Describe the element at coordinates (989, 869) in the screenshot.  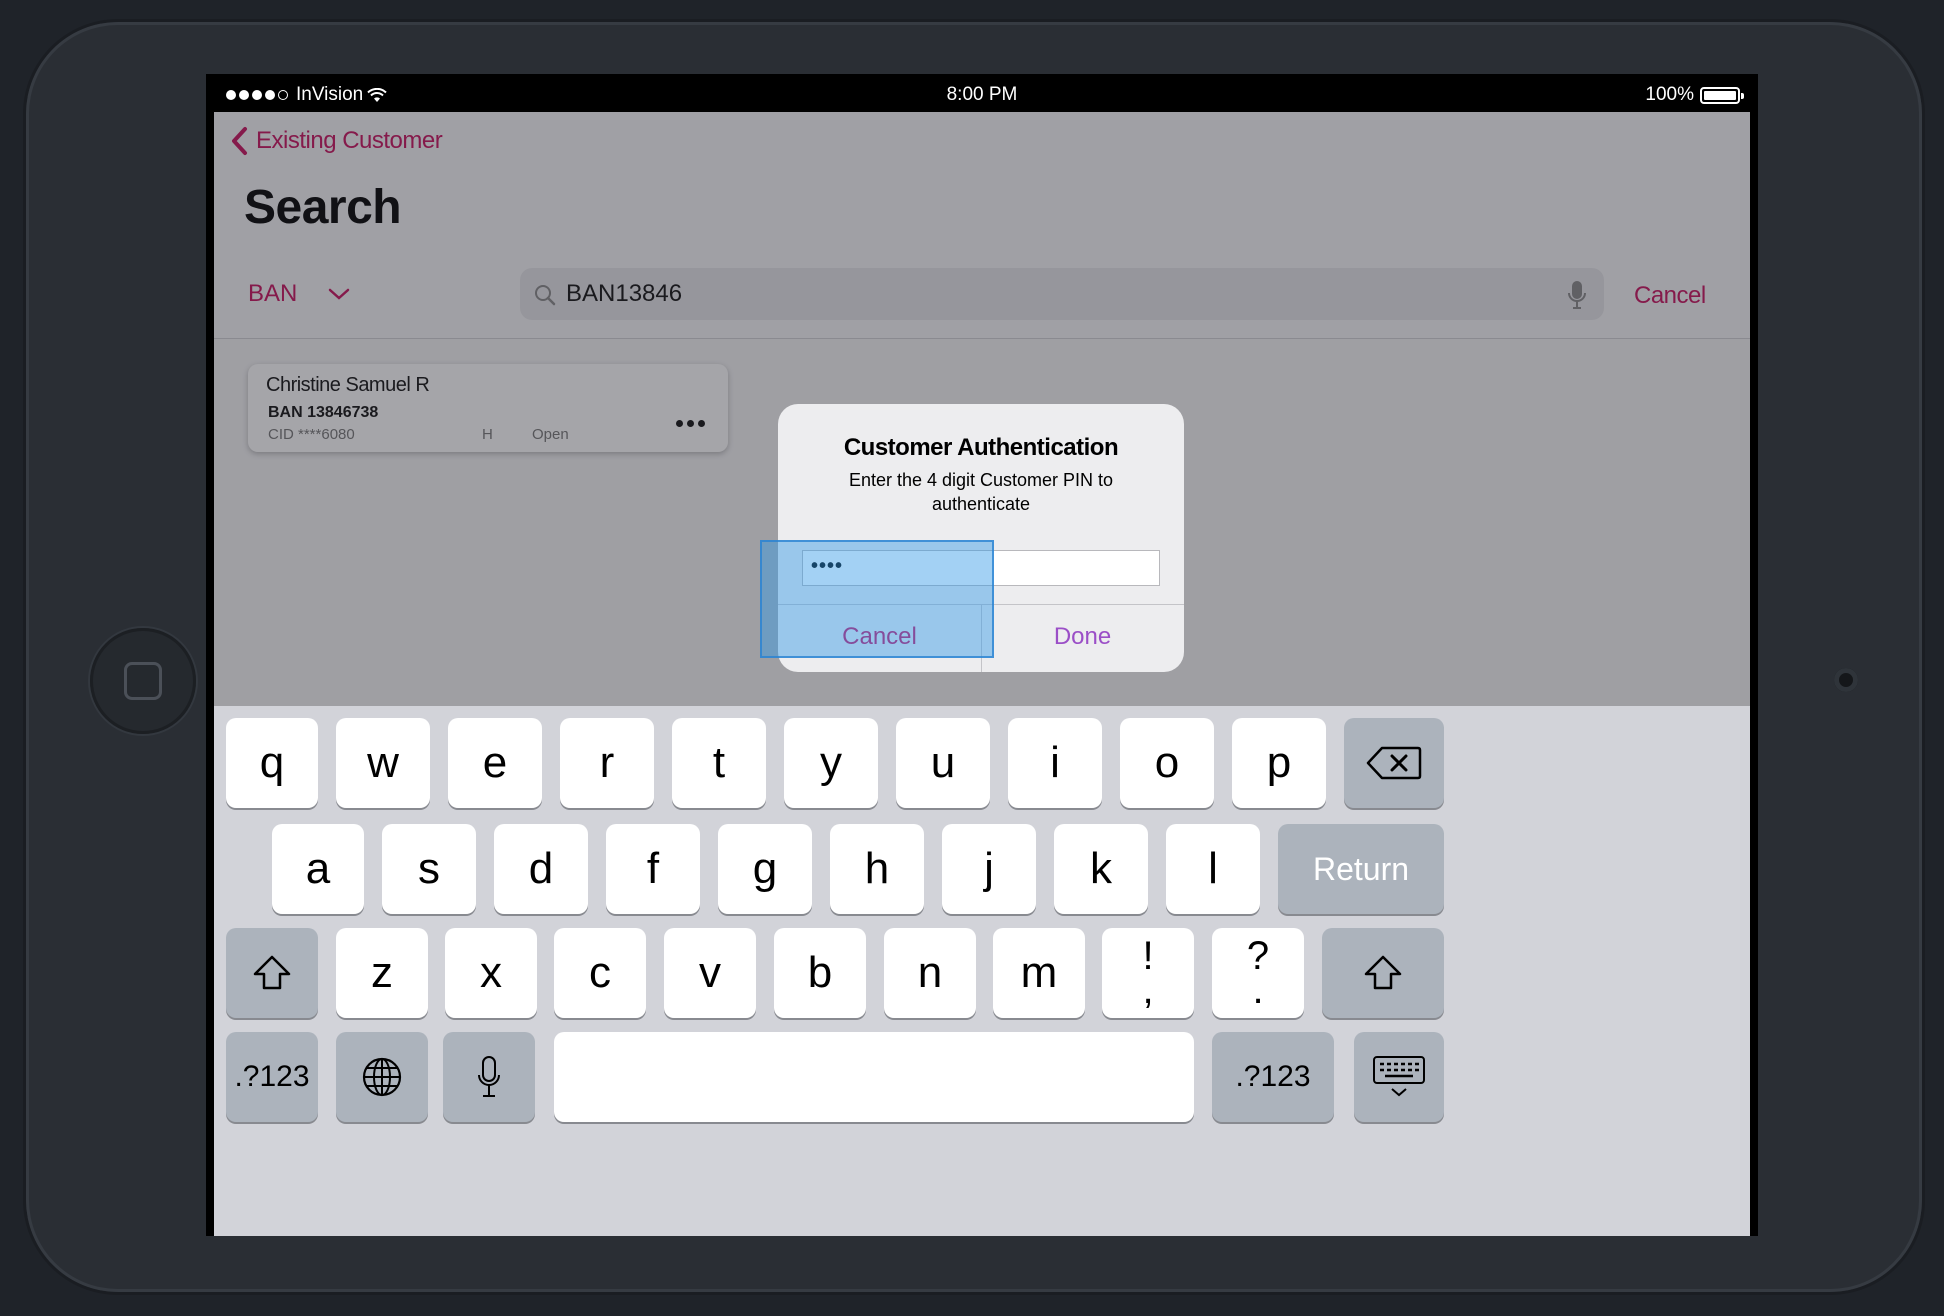
I see `key-j: j` at that location.